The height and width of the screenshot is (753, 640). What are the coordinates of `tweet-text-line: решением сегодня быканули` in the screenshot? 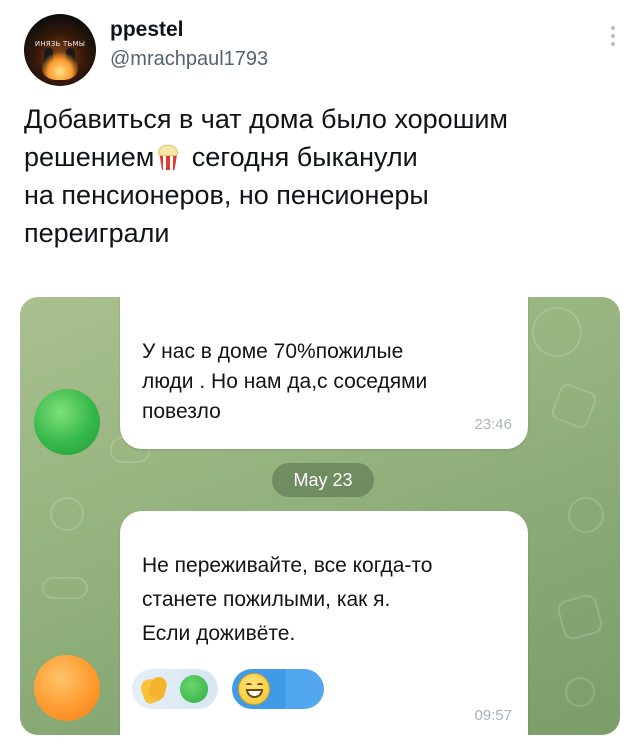 It's located at (221, 157).